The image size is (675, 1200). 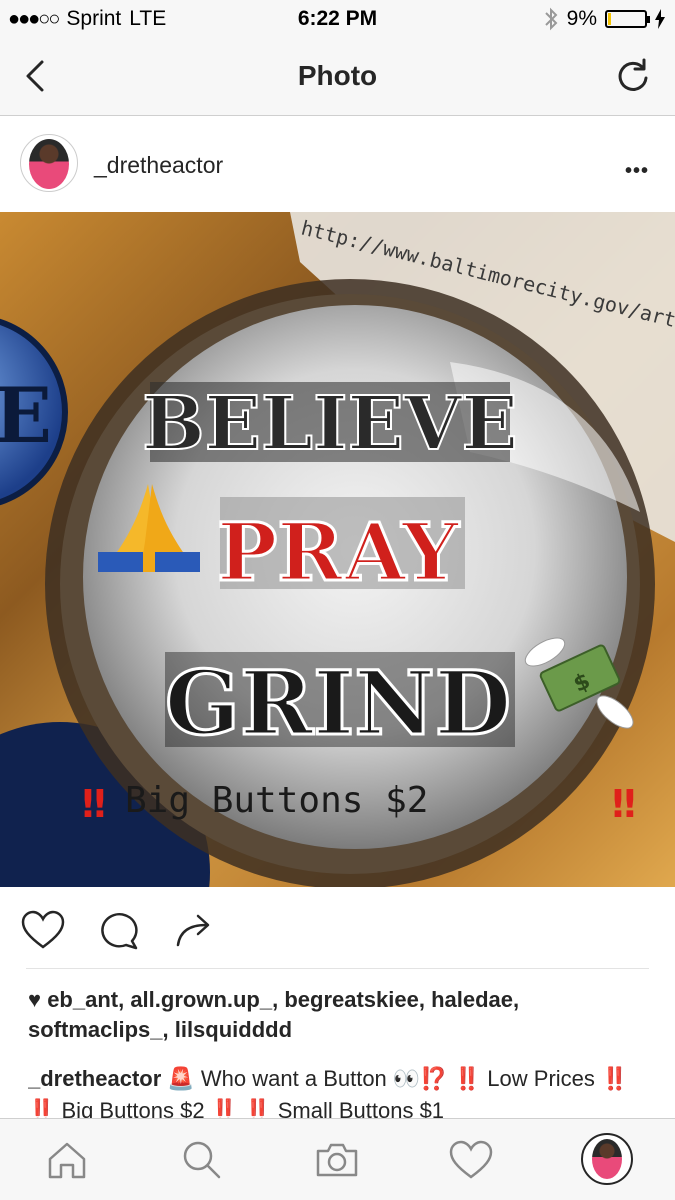 What do you see at coordinates (624, 804) in the screenshot?
I see `bangbang-right-icon: ‼` at bounding box center [624, 804].